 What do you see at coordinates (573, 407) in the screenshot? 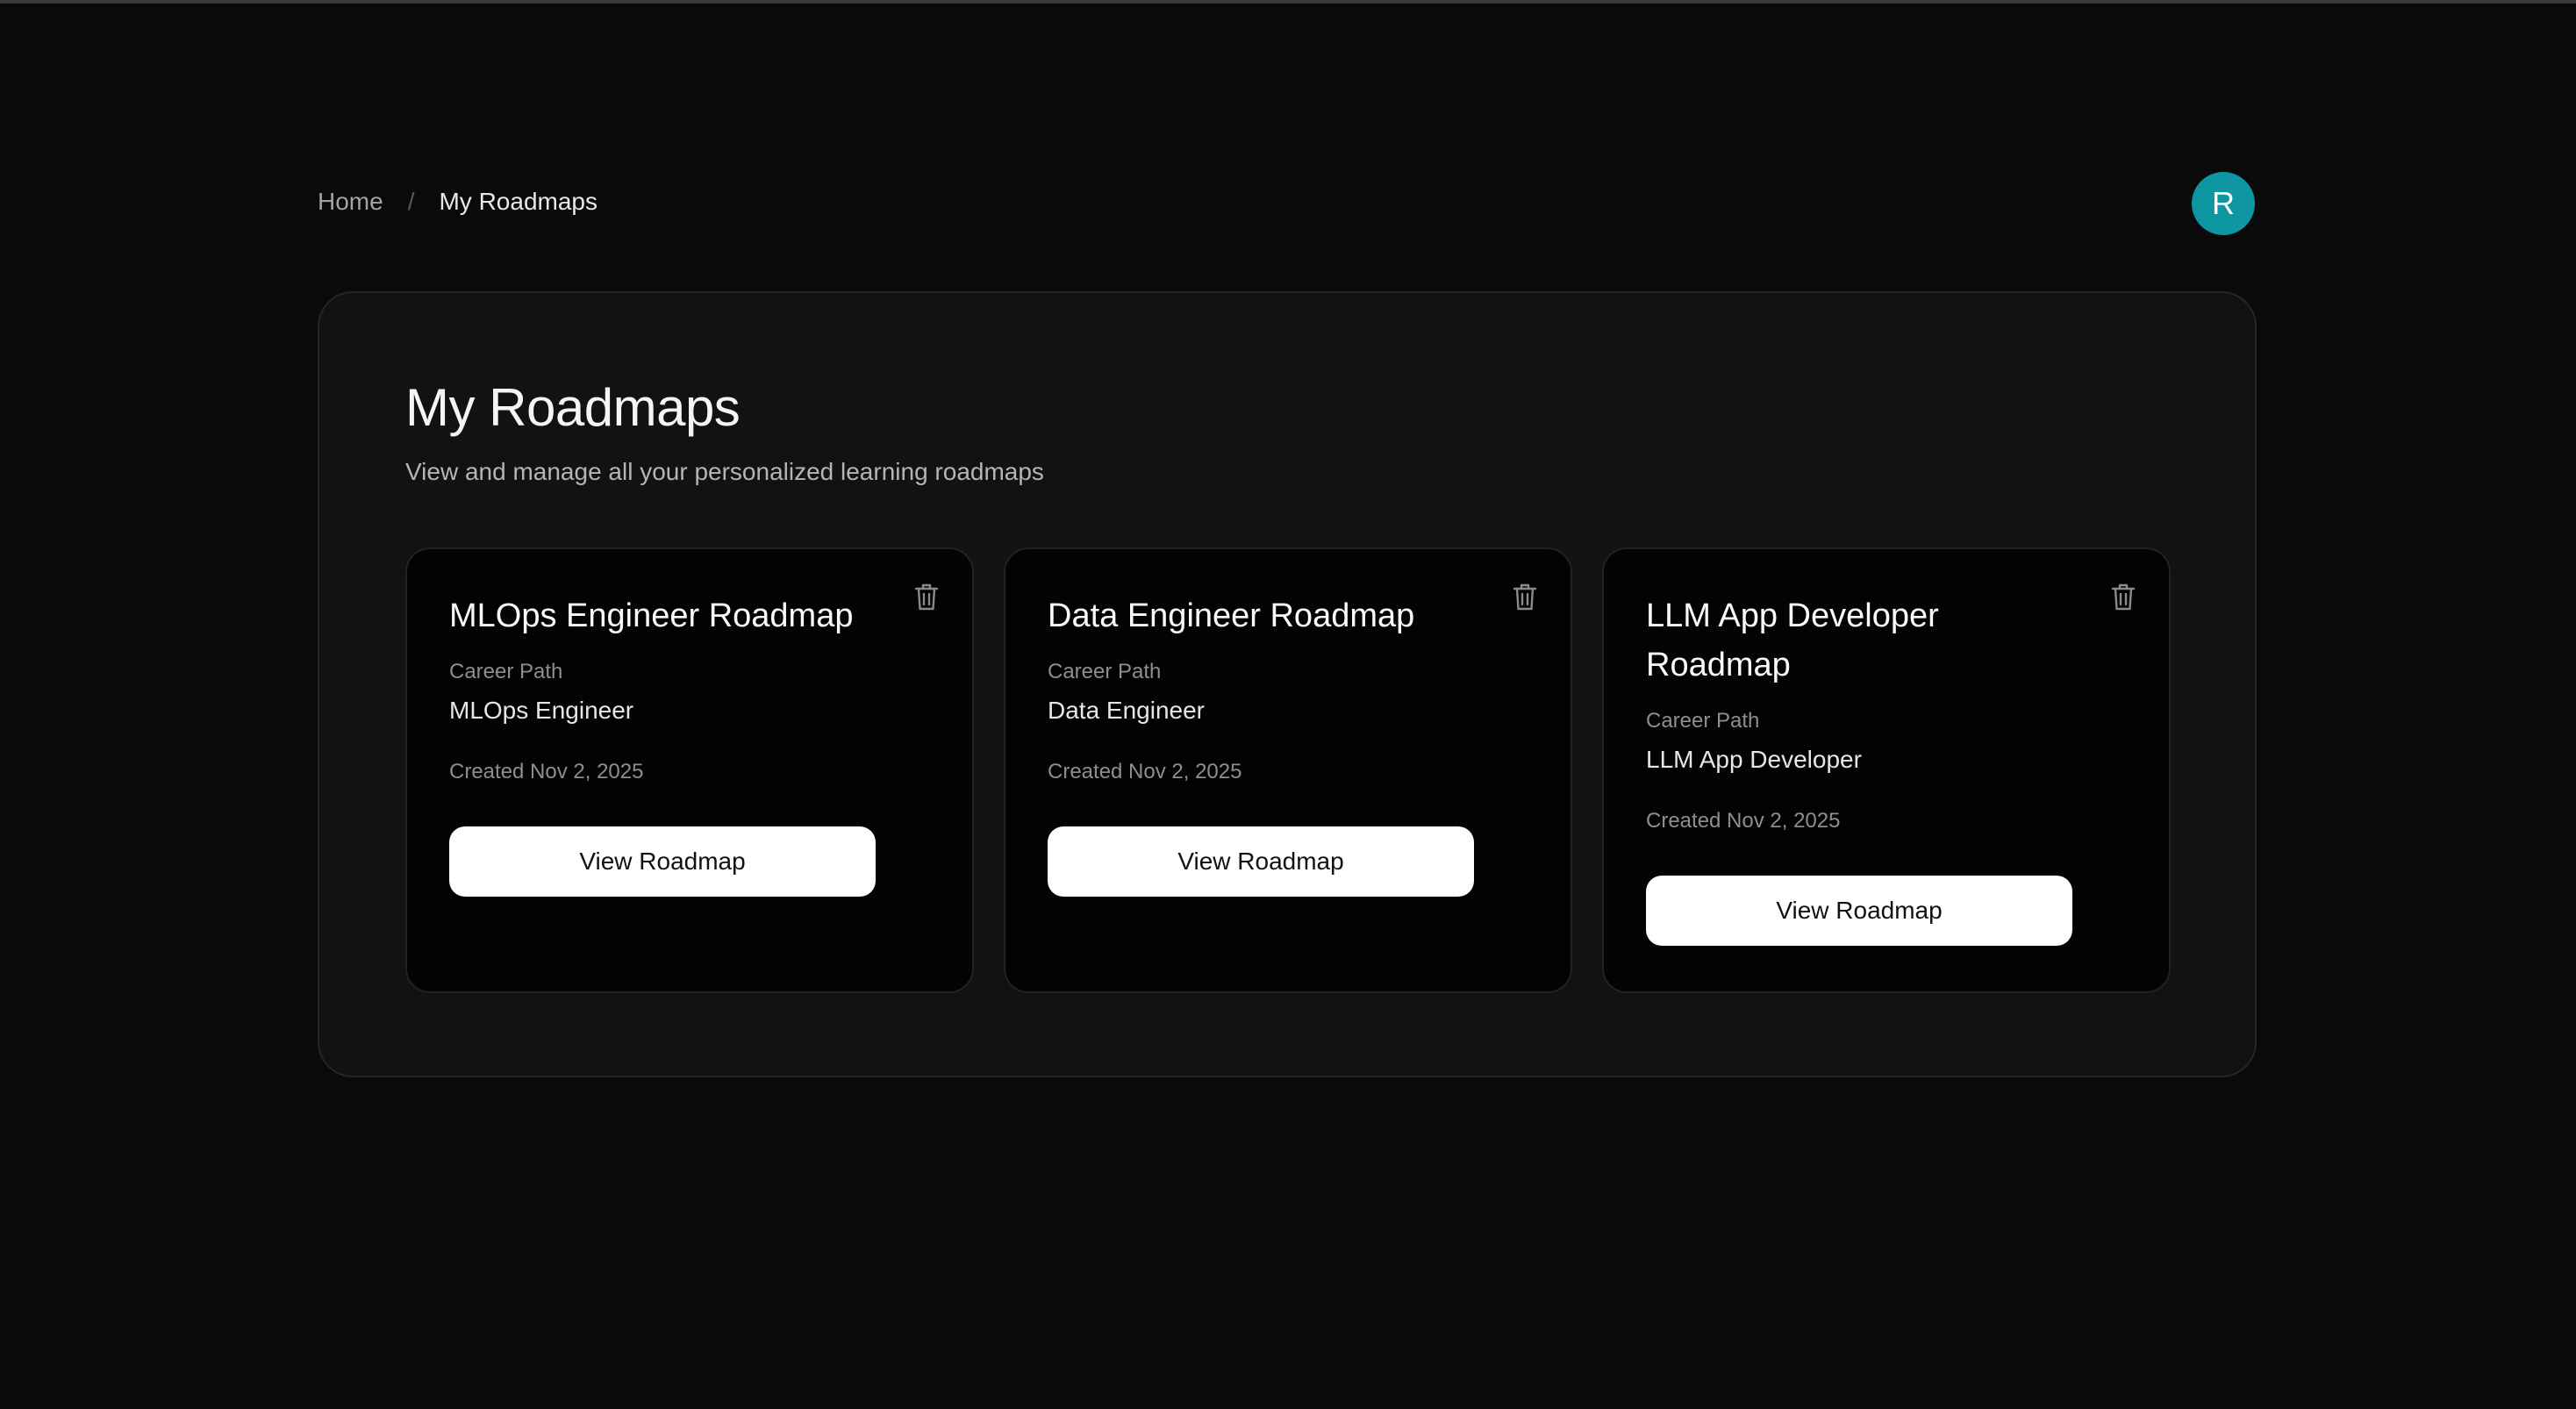
I see `page-title: My Roadmaps` at bounding box center [573, 407].